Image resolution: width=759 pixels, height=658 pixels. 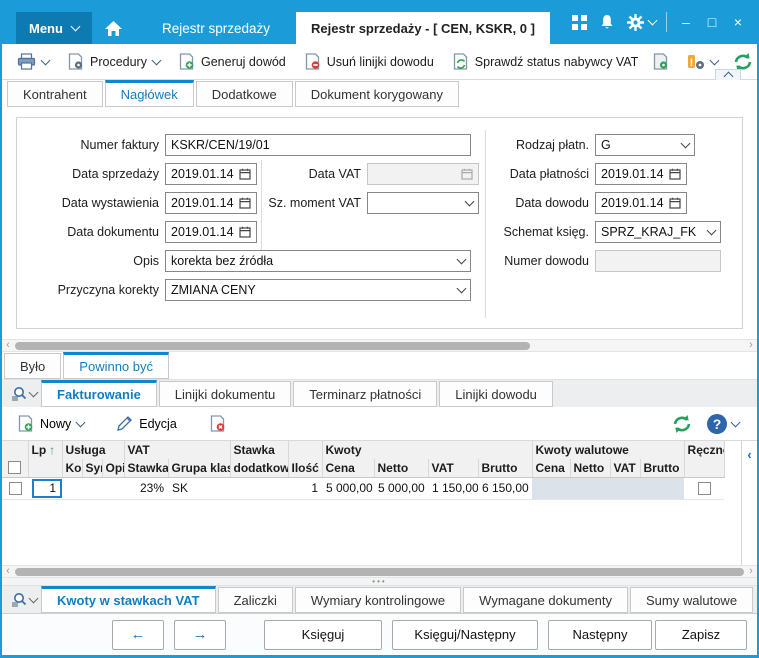 What do you see at coordinates (72, 468) in the screenshot?
I see `col-kos-header: Kos` at bounding box center [72, 468].